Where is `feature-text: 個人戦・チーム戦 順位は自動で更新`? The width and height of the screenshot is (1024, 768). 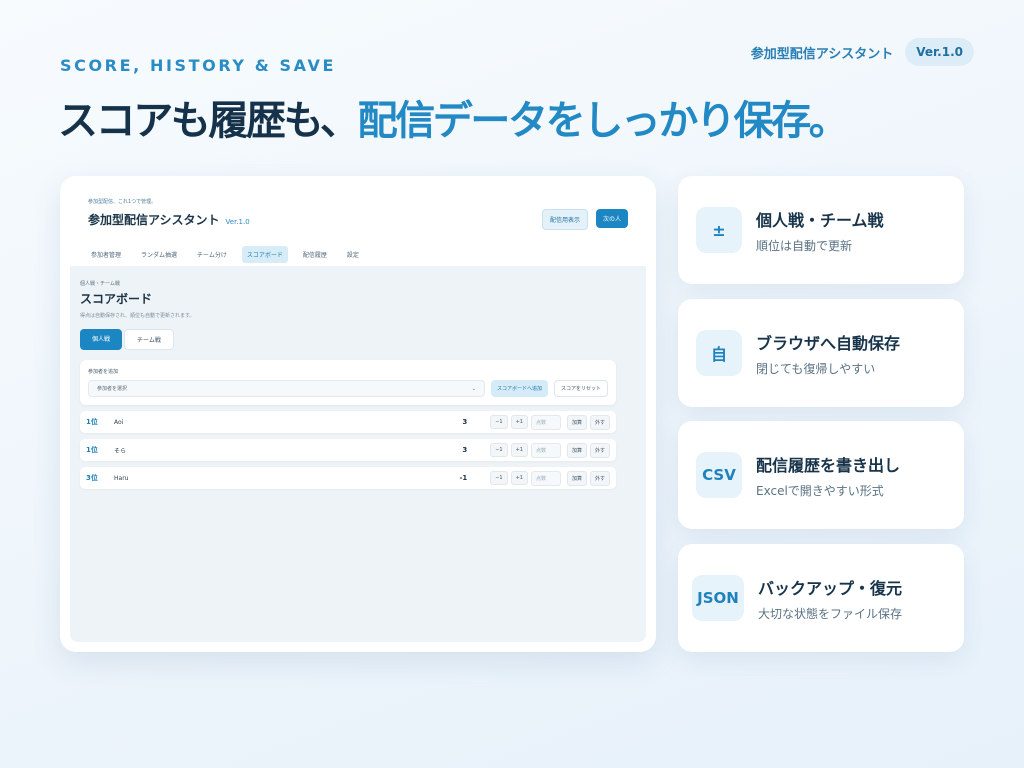
feature-text: 個人戦・チーム戦 順位は自動で更新 is located at coordinates (820, 230).